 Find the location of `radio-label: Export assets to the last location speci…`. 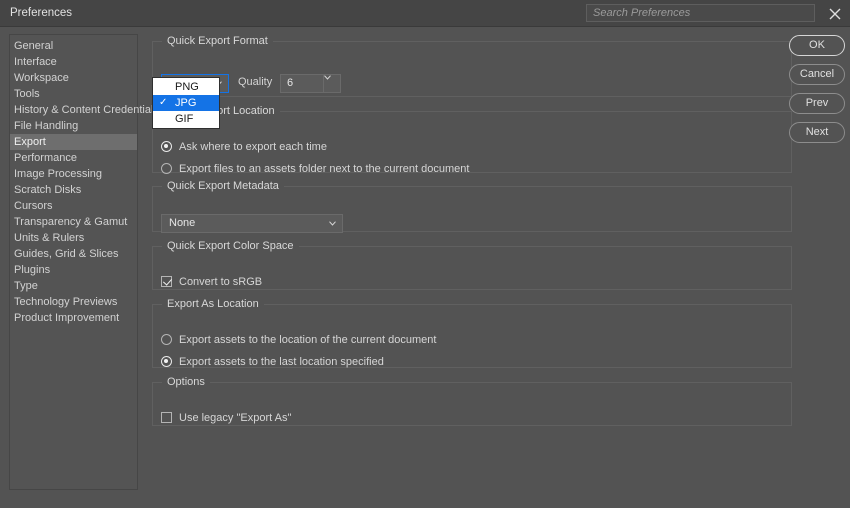

radio-label: Export assets to the last location speci… is located at coordinates (281, 362).